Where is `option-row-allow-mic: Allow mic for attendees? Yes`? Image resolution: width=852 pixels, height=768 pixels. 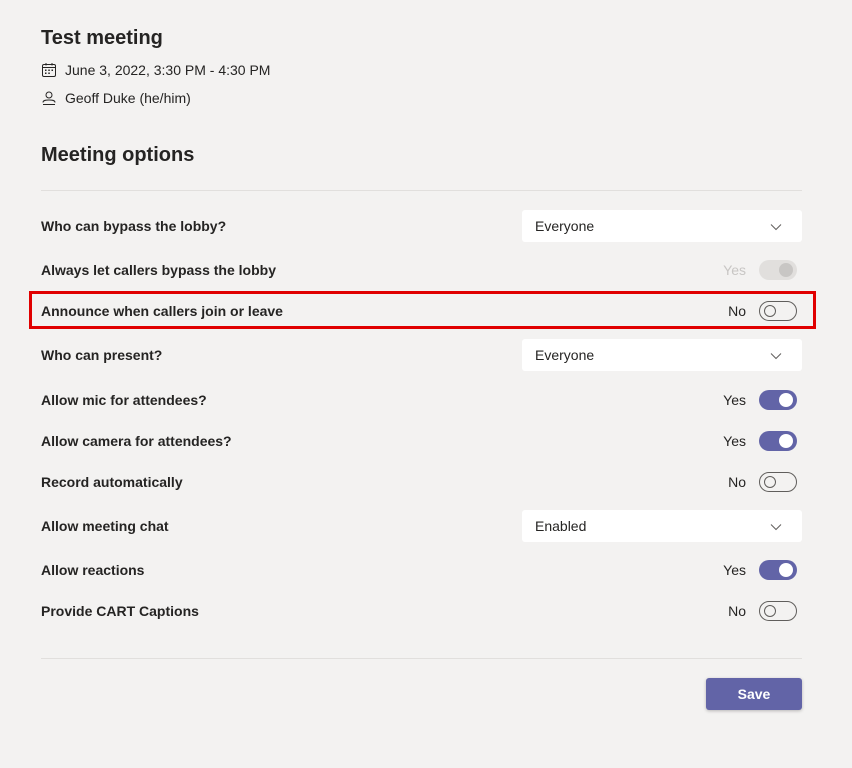 option-row-allow-mic: Allow mic for attendees? Yes is located at coordinates (421, 400).